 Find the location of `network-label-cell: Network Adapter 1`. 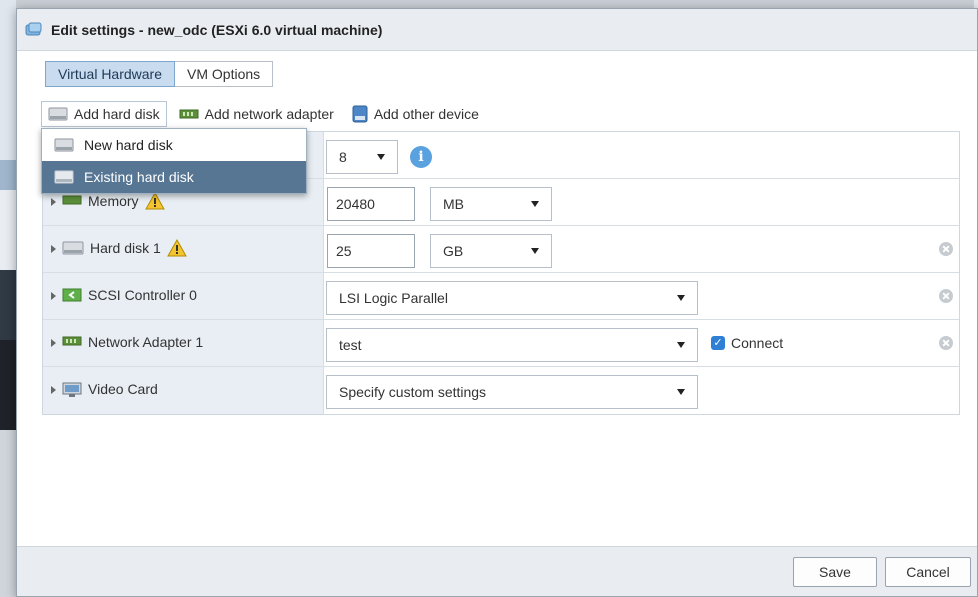

network-label-cell: Network Adapter 1 is located at coordinates (183, 343).